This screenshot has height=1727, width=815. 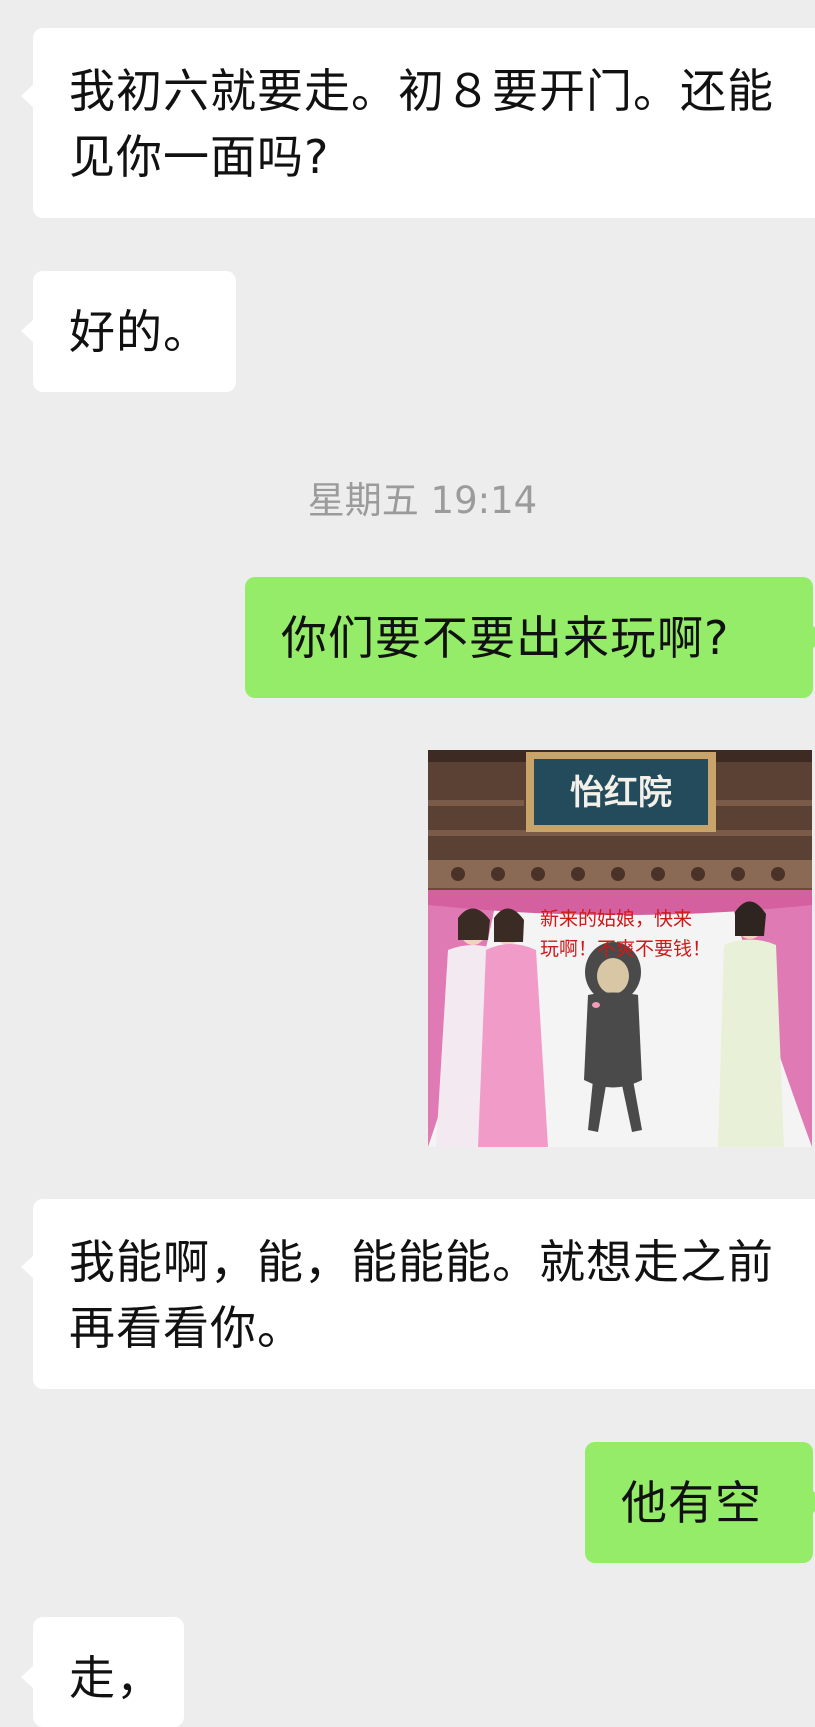 What do you see at coordinates (691, 1503) in the screenshot?
I see `message-text: 他有空` at bounding box center [691, 1503].